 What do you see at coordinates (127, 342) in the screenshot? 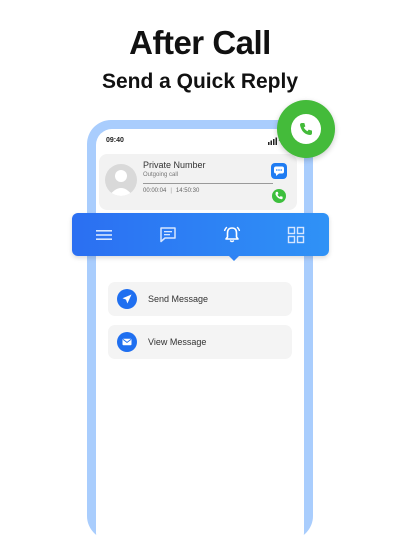
I see `mail-icon` at bounding box center [127, 342].